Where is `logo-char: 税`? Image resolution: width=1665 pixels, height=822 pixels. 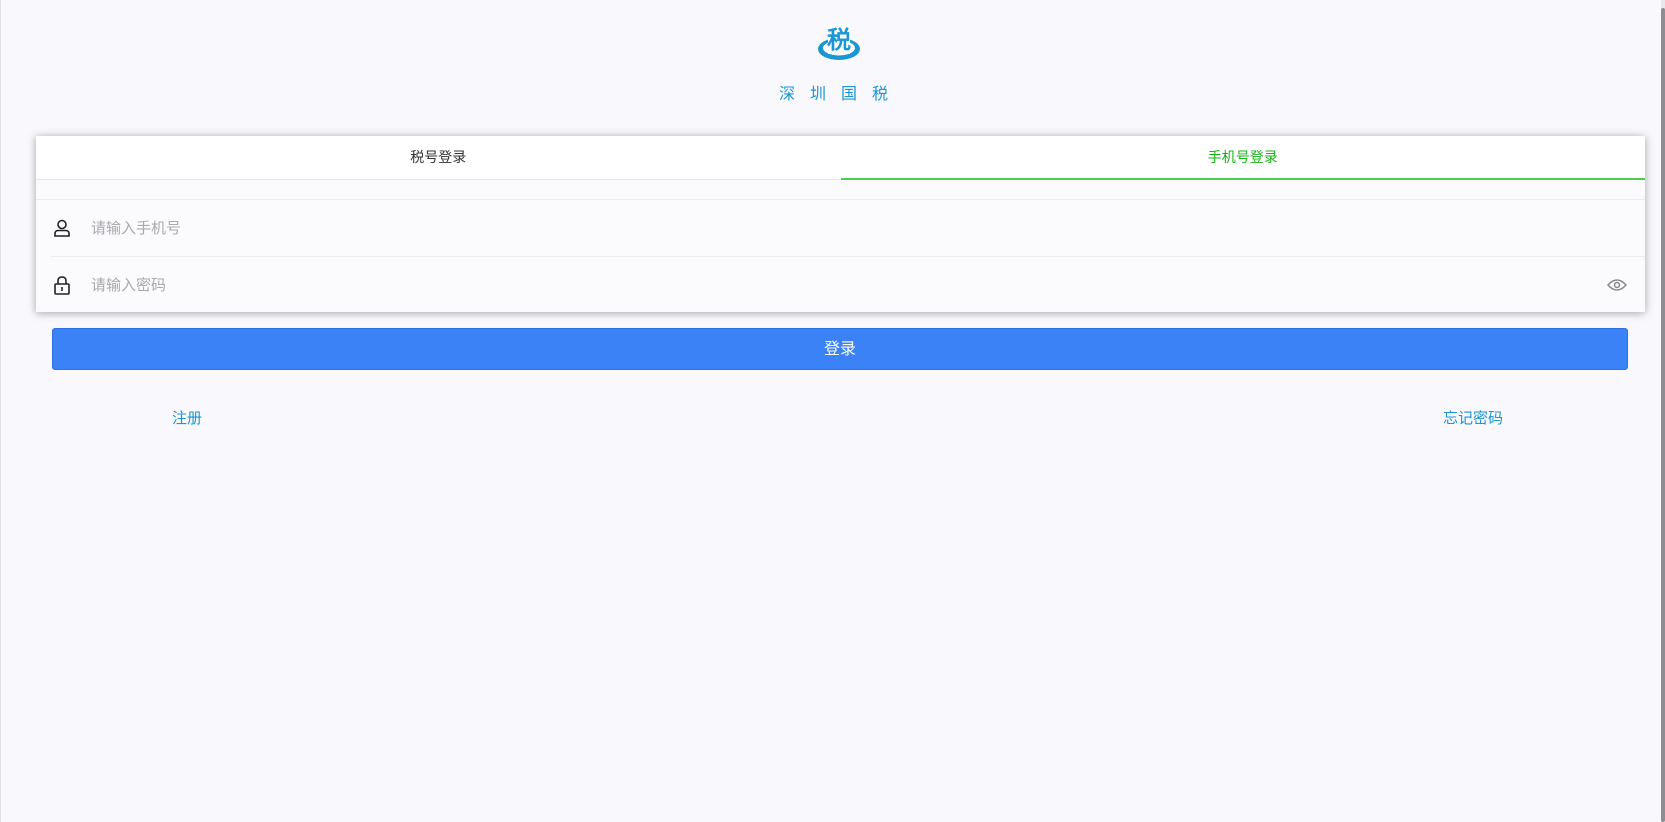
logo-char: 税 is located at coordinates (839, 40).